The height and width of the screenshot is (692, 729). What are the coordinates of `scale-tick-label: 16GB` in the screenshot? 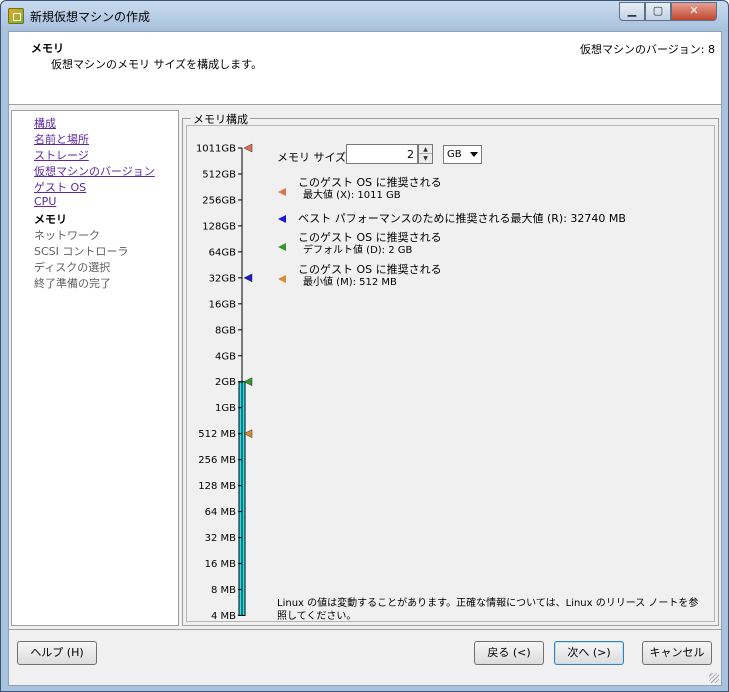 It's located at (222, 304).